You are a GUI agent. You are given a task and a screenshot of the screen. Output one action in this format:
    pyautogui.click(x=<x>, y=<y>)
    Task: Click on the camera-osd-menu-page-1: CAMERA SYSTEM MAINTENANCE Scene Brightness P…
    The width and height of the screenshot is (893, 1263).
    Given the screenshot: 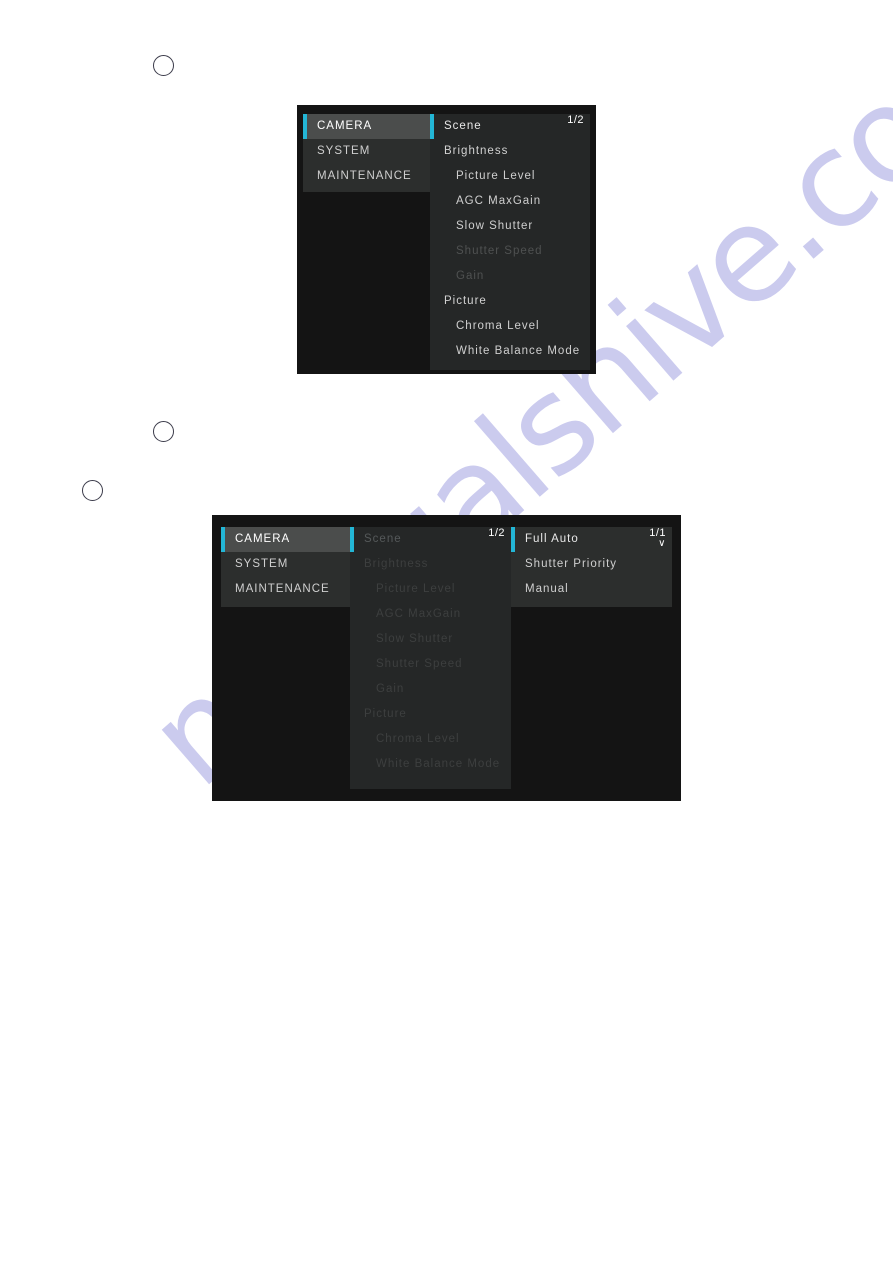 What is the action you would take?
    pyautogui.click(x=446, y=239)
    